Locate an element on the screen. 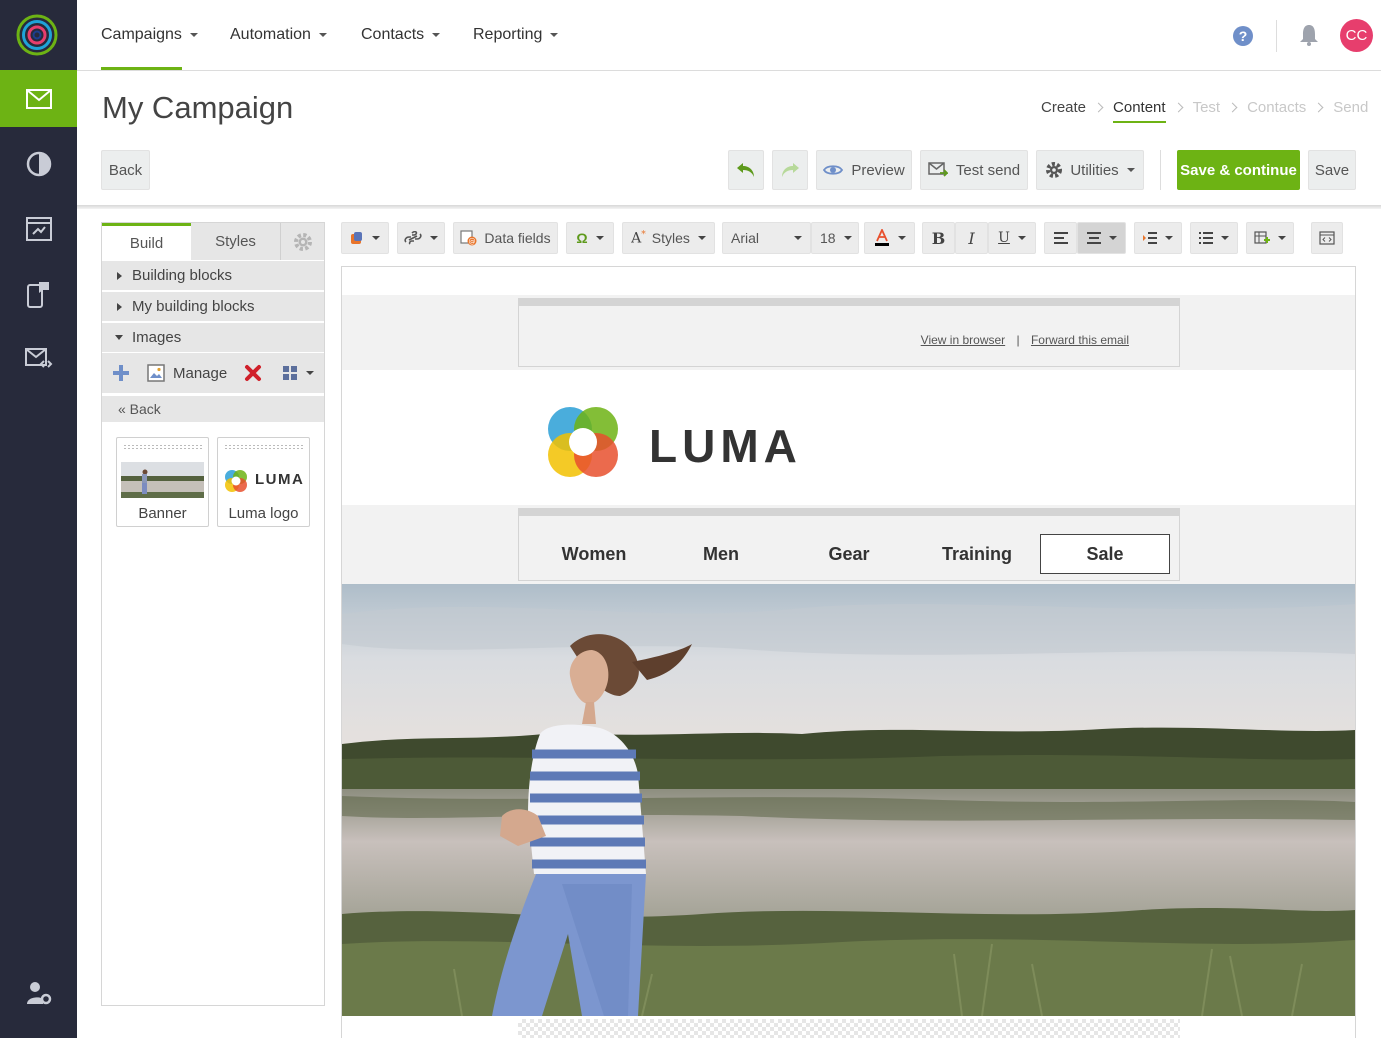 The width and height of the screenshot is (1381, 1038). email-nav-women: Women is located at coordinates (594, 554).